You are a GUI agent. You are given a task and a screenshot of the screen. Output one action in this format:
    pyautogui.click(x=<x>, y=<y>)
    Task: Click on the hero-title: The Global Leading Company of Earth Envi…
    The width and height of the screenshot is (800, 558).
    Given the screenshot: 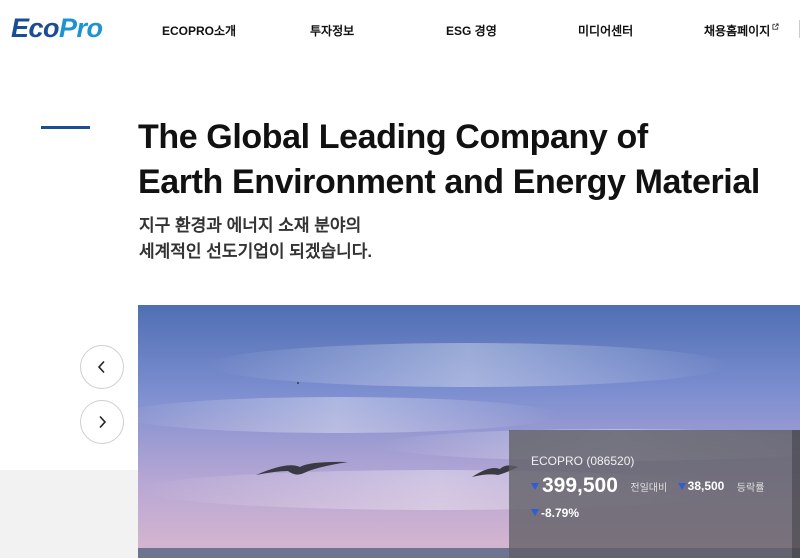 What is the action you would take?
    pyautogui.click(x=449, y=159)
    